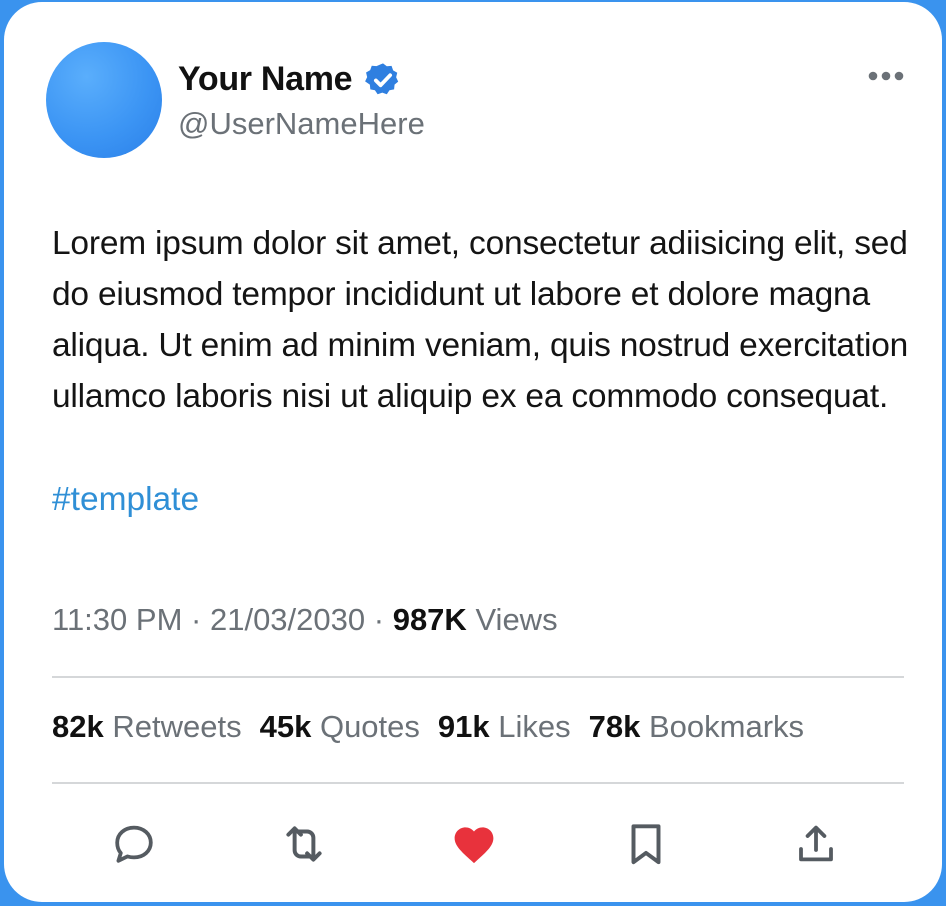 Image resolution: width=946 pixels, height=906 pixels. Describe the element at coordinates (886, 76) in the screenshot. I see `more-options-icon` at that location.